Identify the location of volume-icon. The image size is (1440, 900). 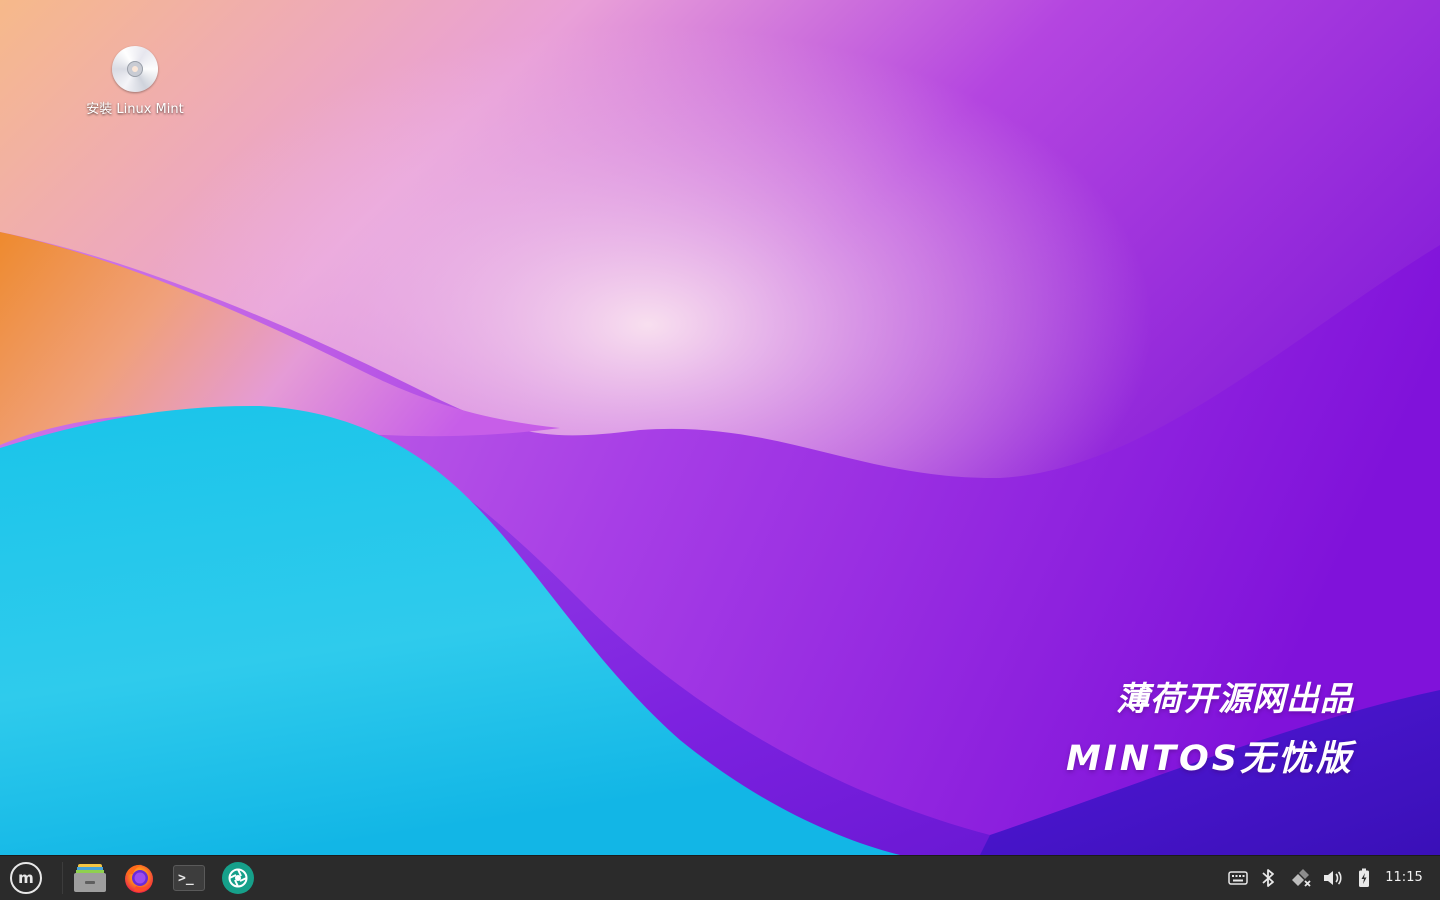
(1333, 878).